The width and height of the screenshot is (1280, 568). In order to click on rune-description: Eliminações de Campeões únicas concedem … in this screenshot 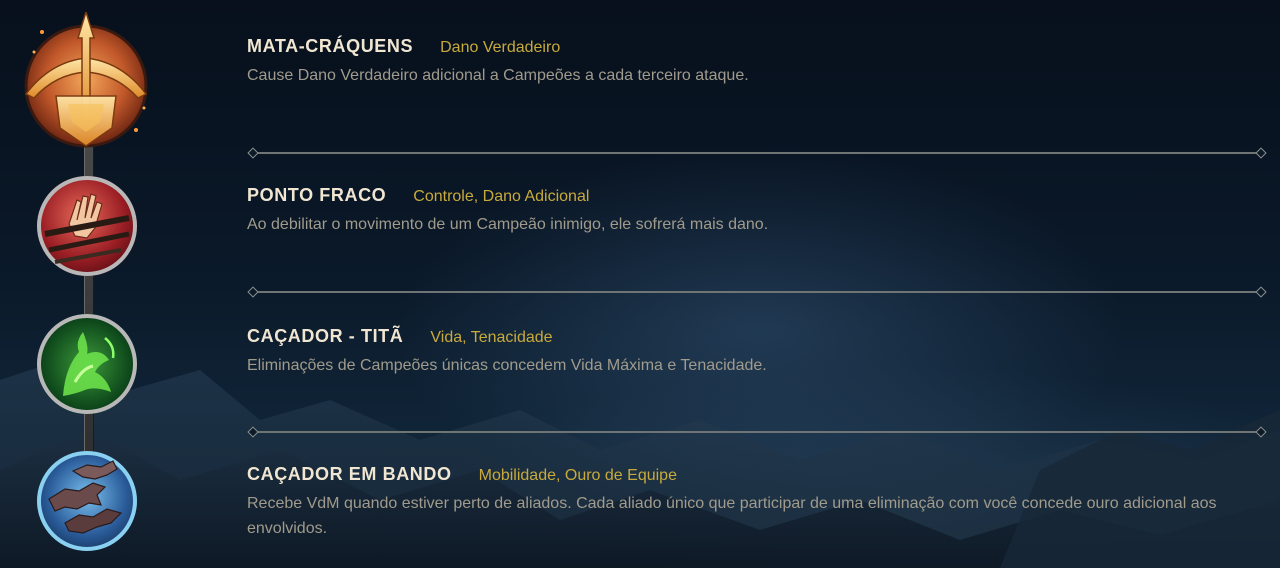, I will do `click(507, 365)`.